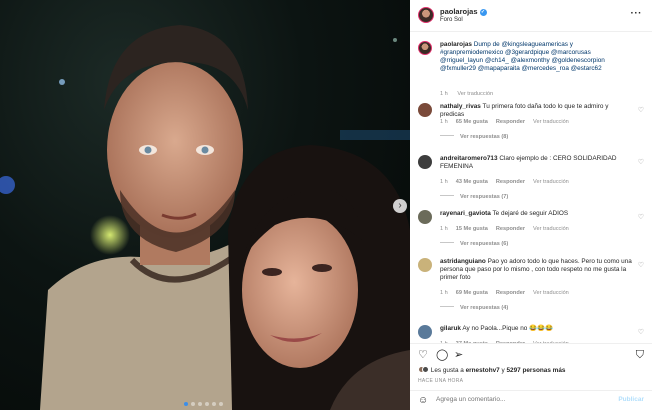 The image size is (652, 410). What do you see at coordinates (442, 355) in the screenshot?
I see `comment-icon: ◯` at bounding box center [442, 355].